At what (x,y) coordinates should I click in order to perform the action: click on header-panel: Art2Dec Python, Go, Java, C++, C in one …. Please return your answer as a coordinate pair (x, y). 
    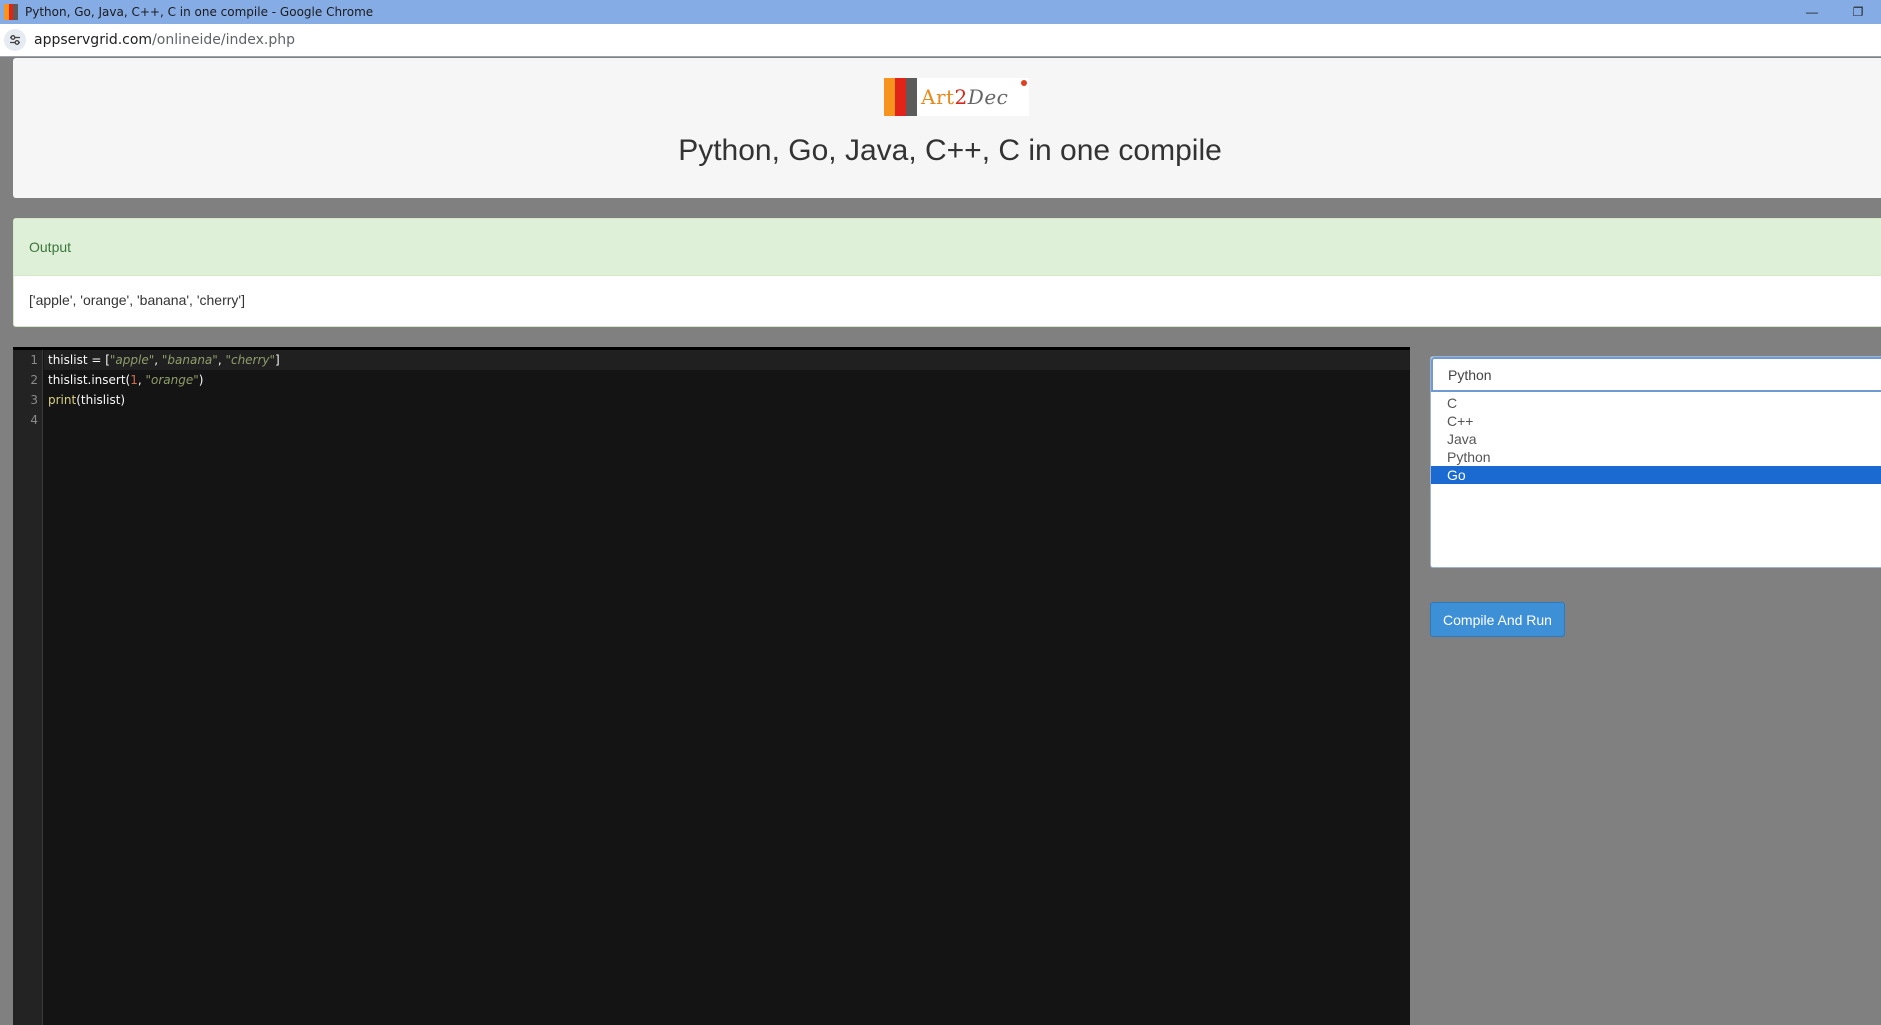
    Looking at the image, I should click on (947, 128).